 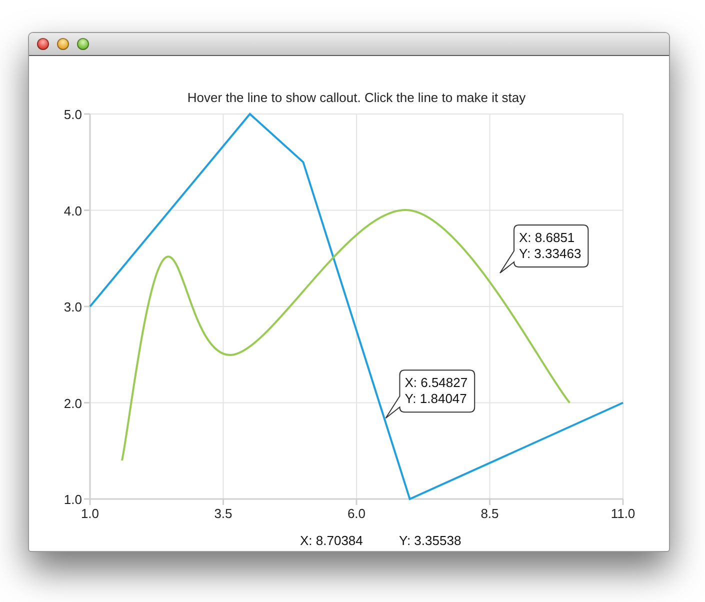 I want to click on zoom-button, so click(x=83, y=44).